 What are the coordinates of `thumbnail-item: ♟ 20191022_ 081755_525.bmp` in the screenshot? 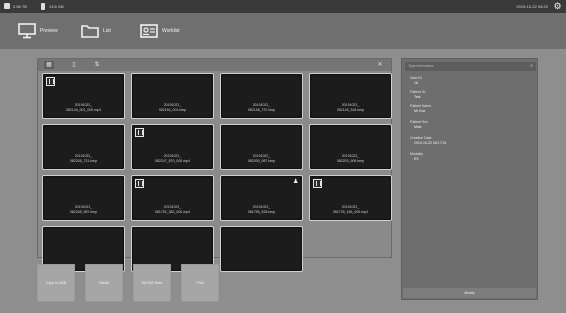 It's located at (261, 198).